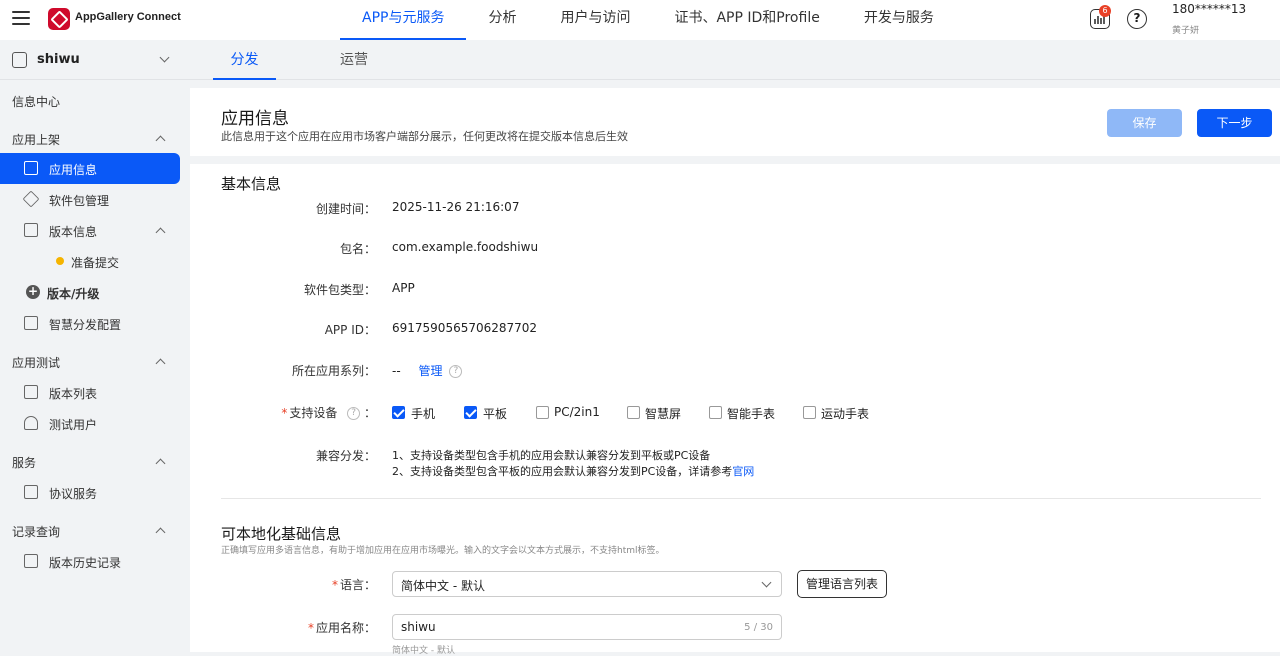 This screenshot has width=1280, height=656. Describe the element at coordinates (357, 249) in the screenshot. I see `package-name-label: 包名：` at that location.